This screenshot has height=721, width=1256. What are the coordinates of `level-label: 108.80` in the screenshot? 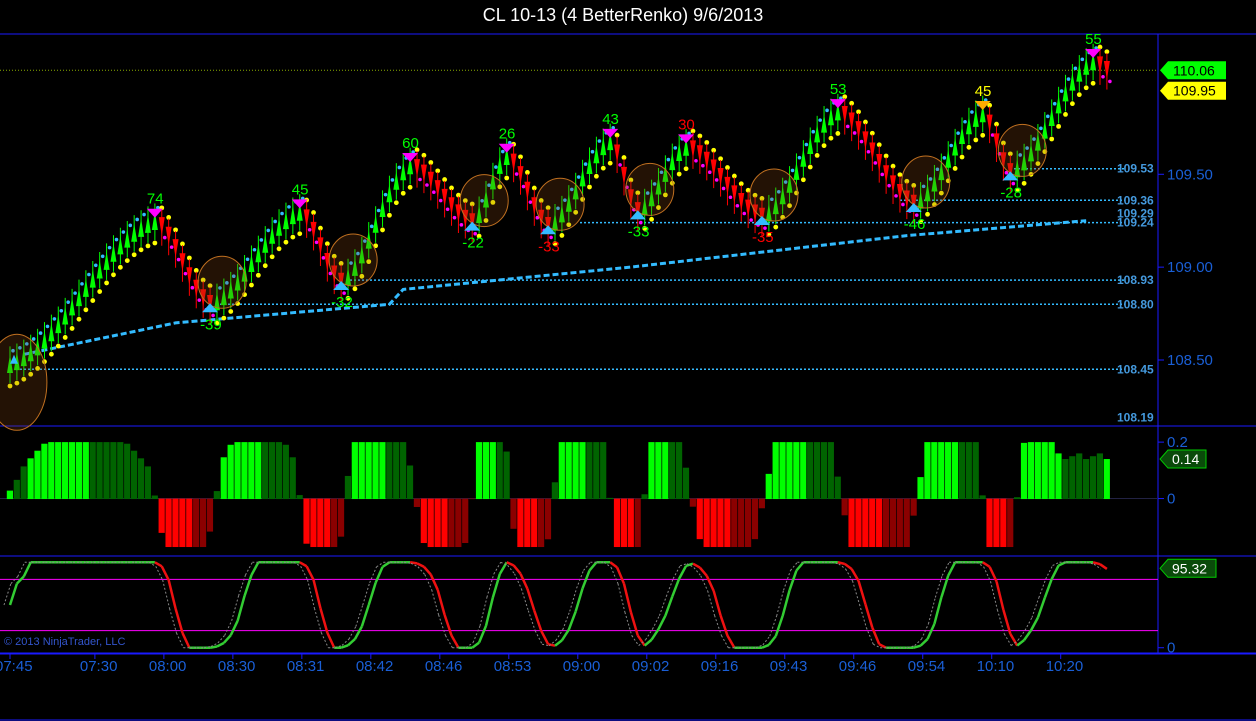 It's located at (1135, 304).